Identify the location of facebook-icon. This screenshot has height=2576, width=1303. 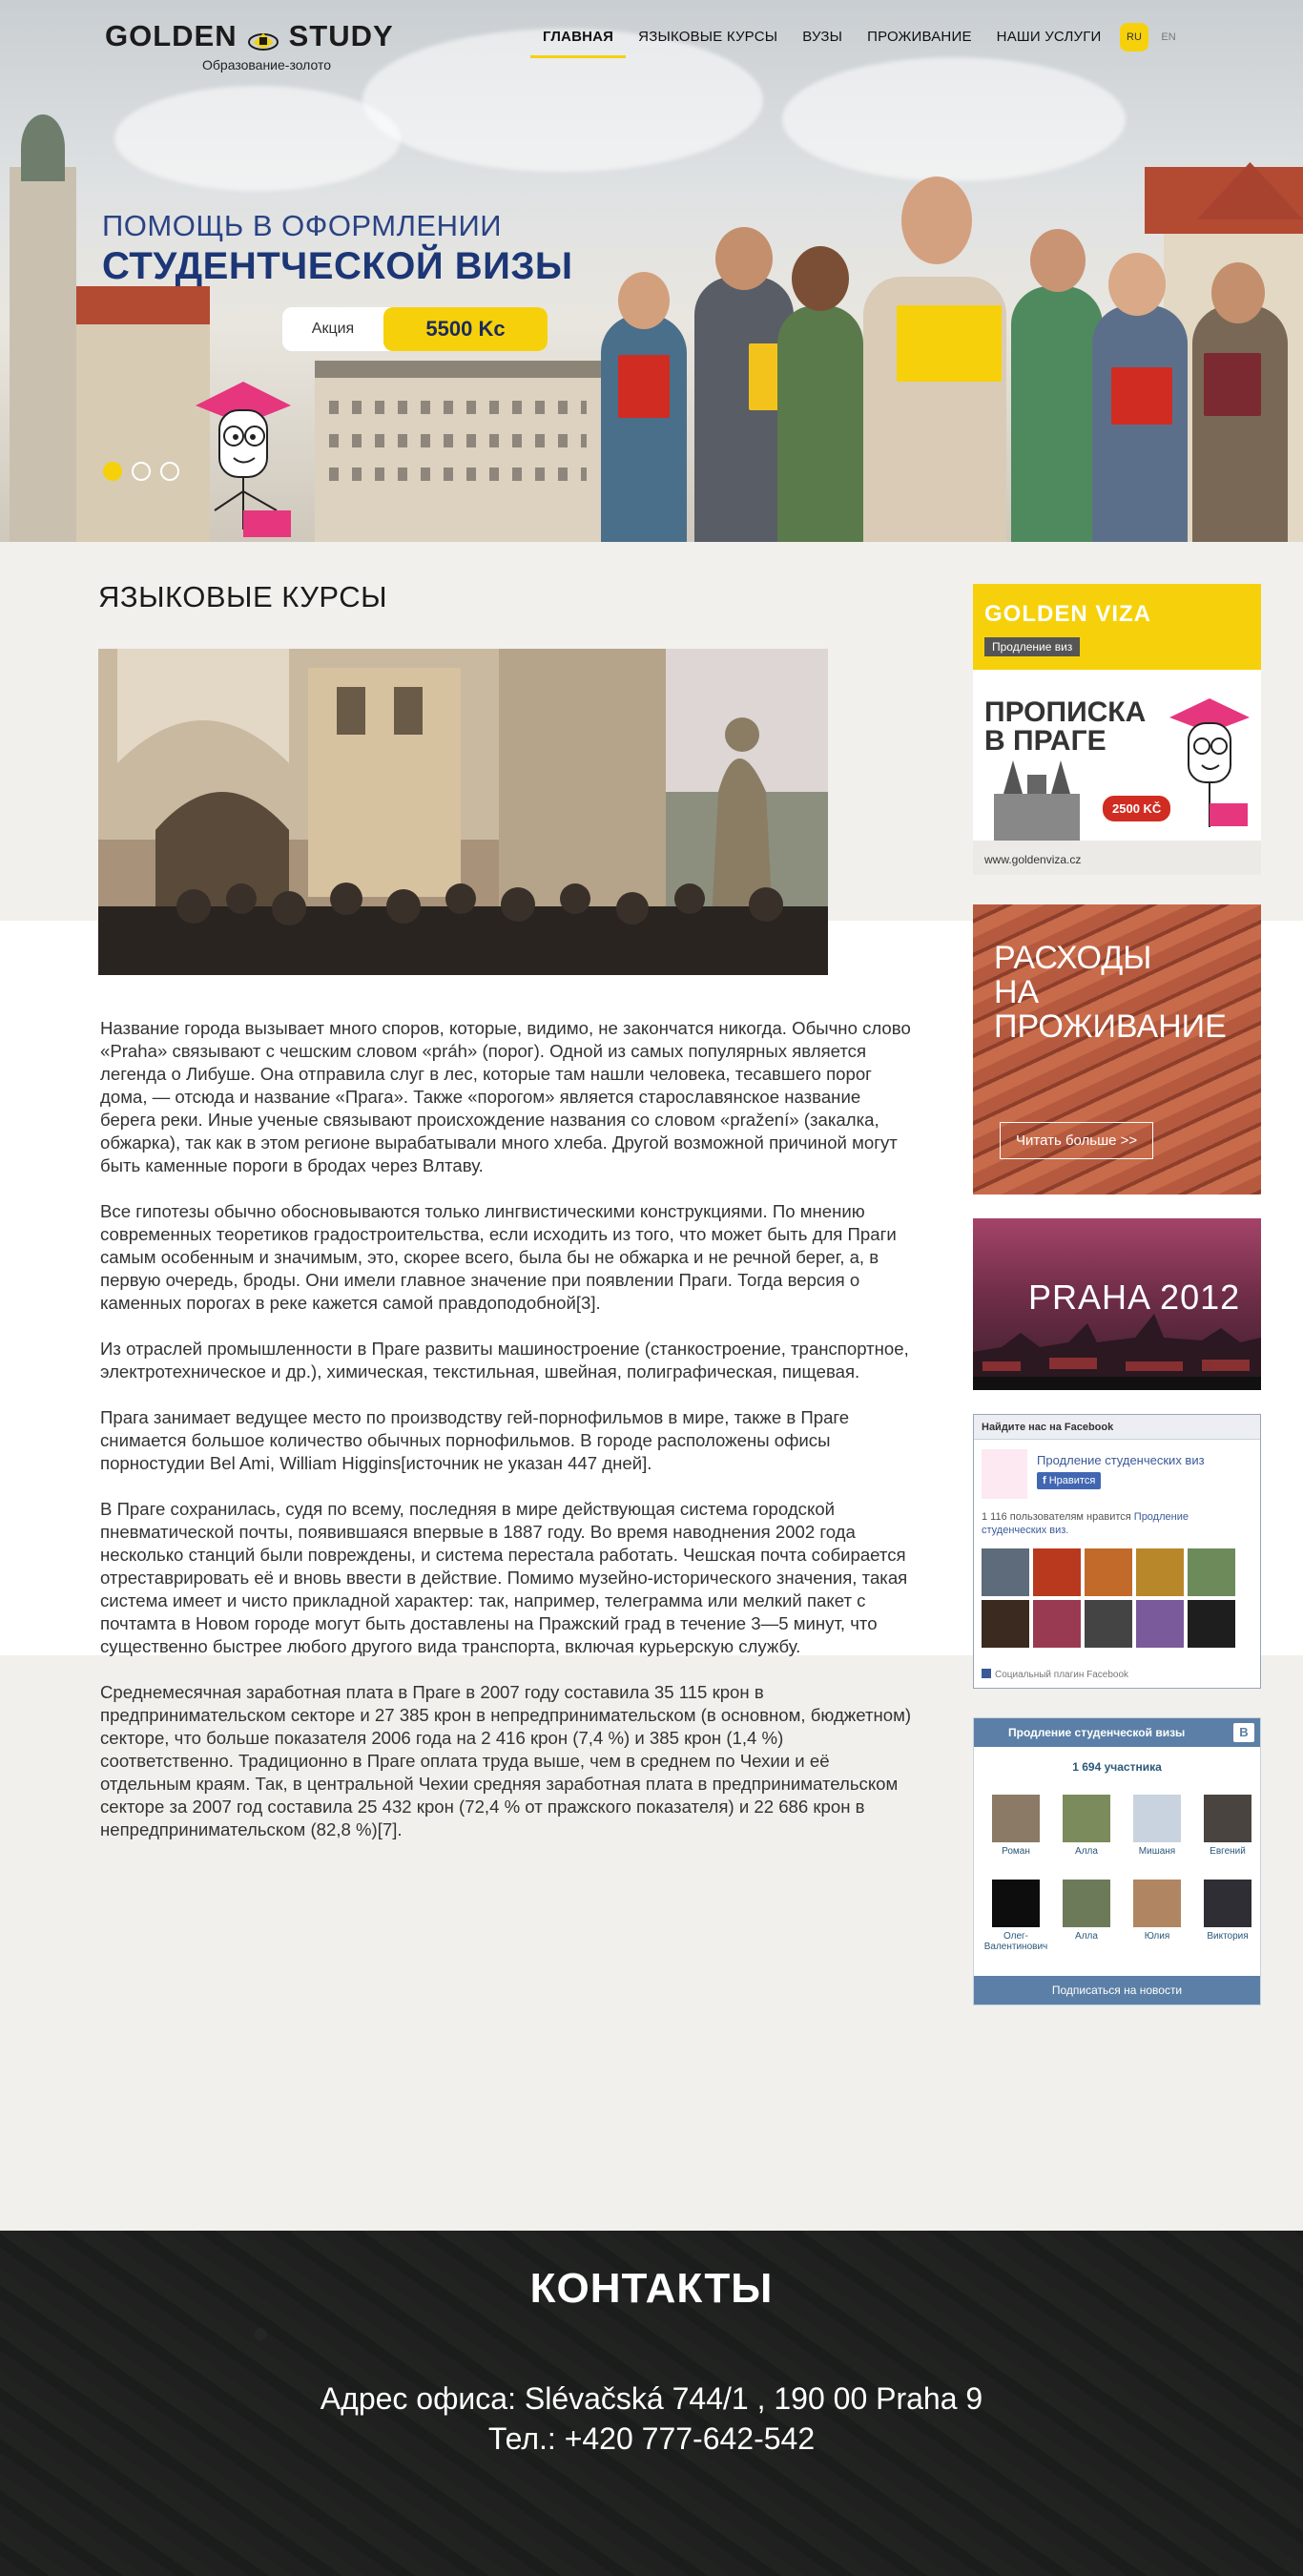
(986, 1673).